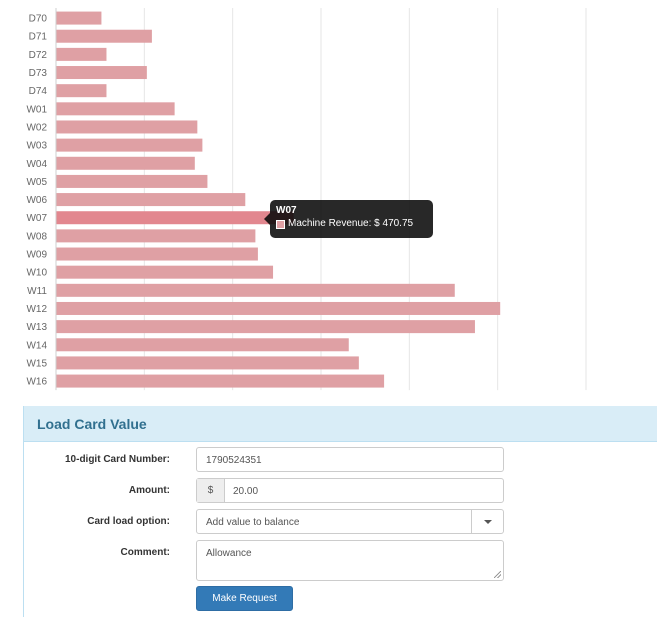  What do you see at coordinates (128, 521) in the screenshot?
I see `card-load-option-label: Card load option:` at bounding box center [128, 521].